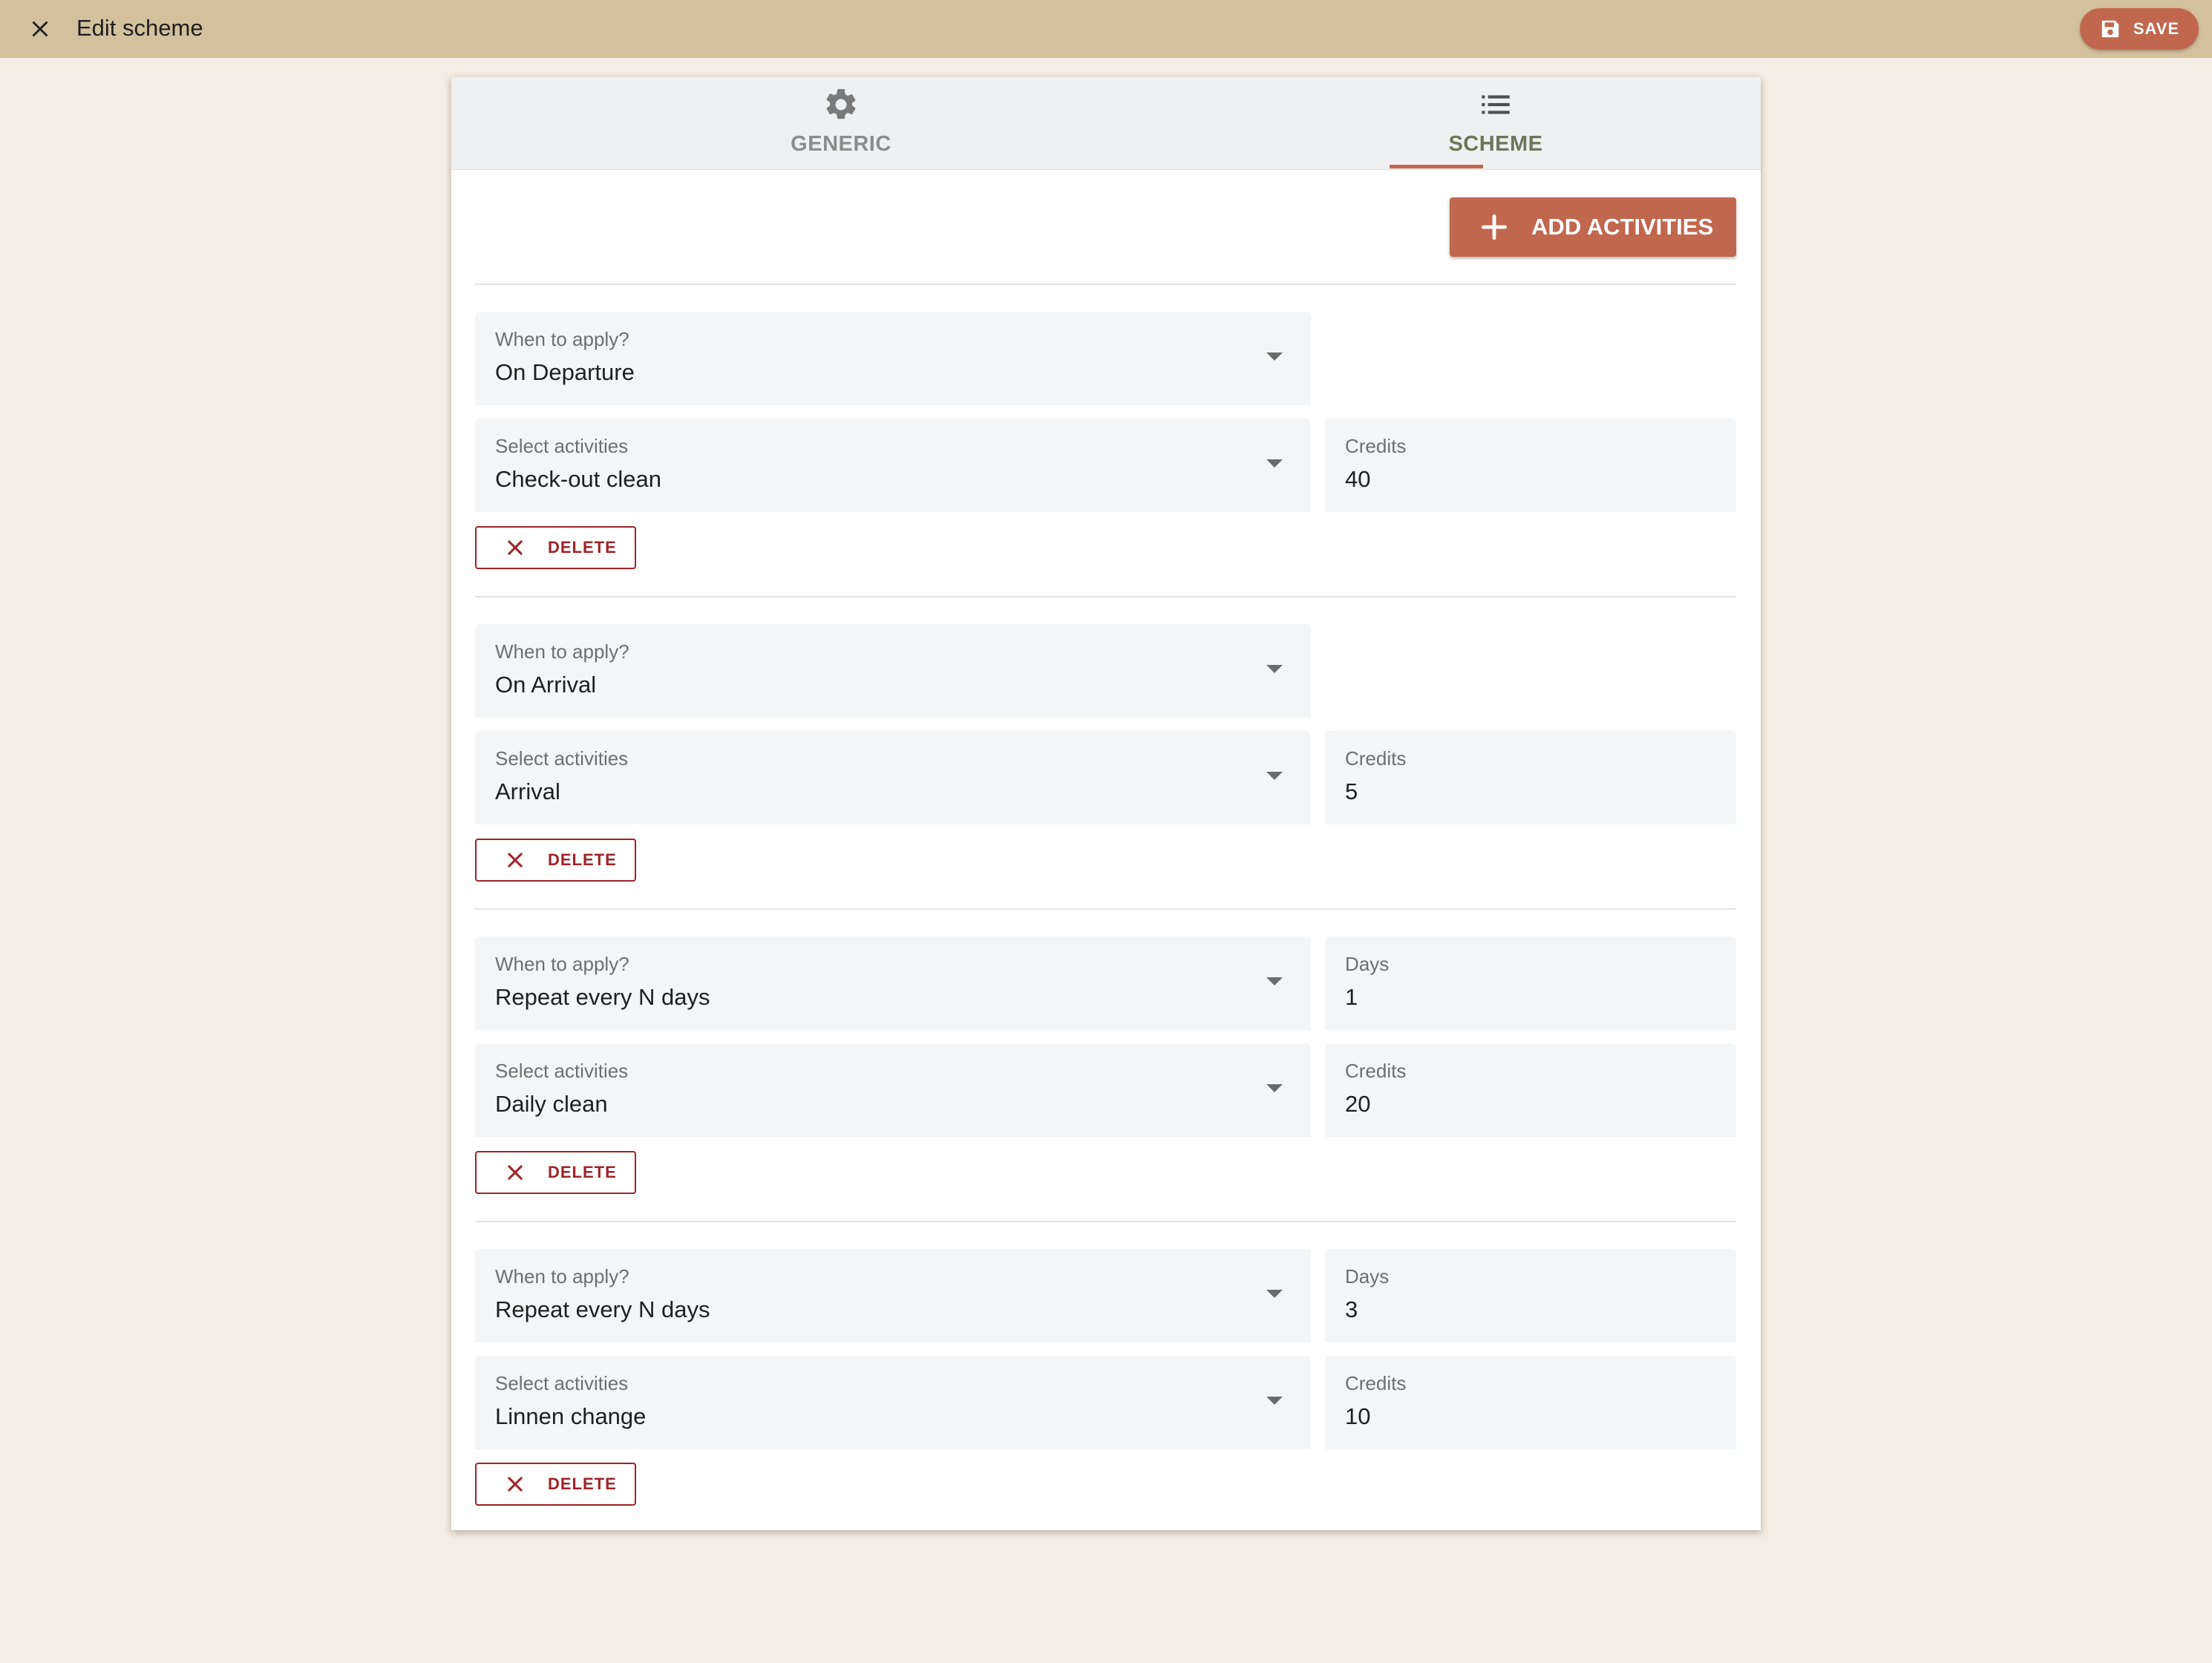 The height and width of the screenshot is (1663, 2212). I want to click on when-to-apply-select: When to apply? On Arrival, so click(893, 671).